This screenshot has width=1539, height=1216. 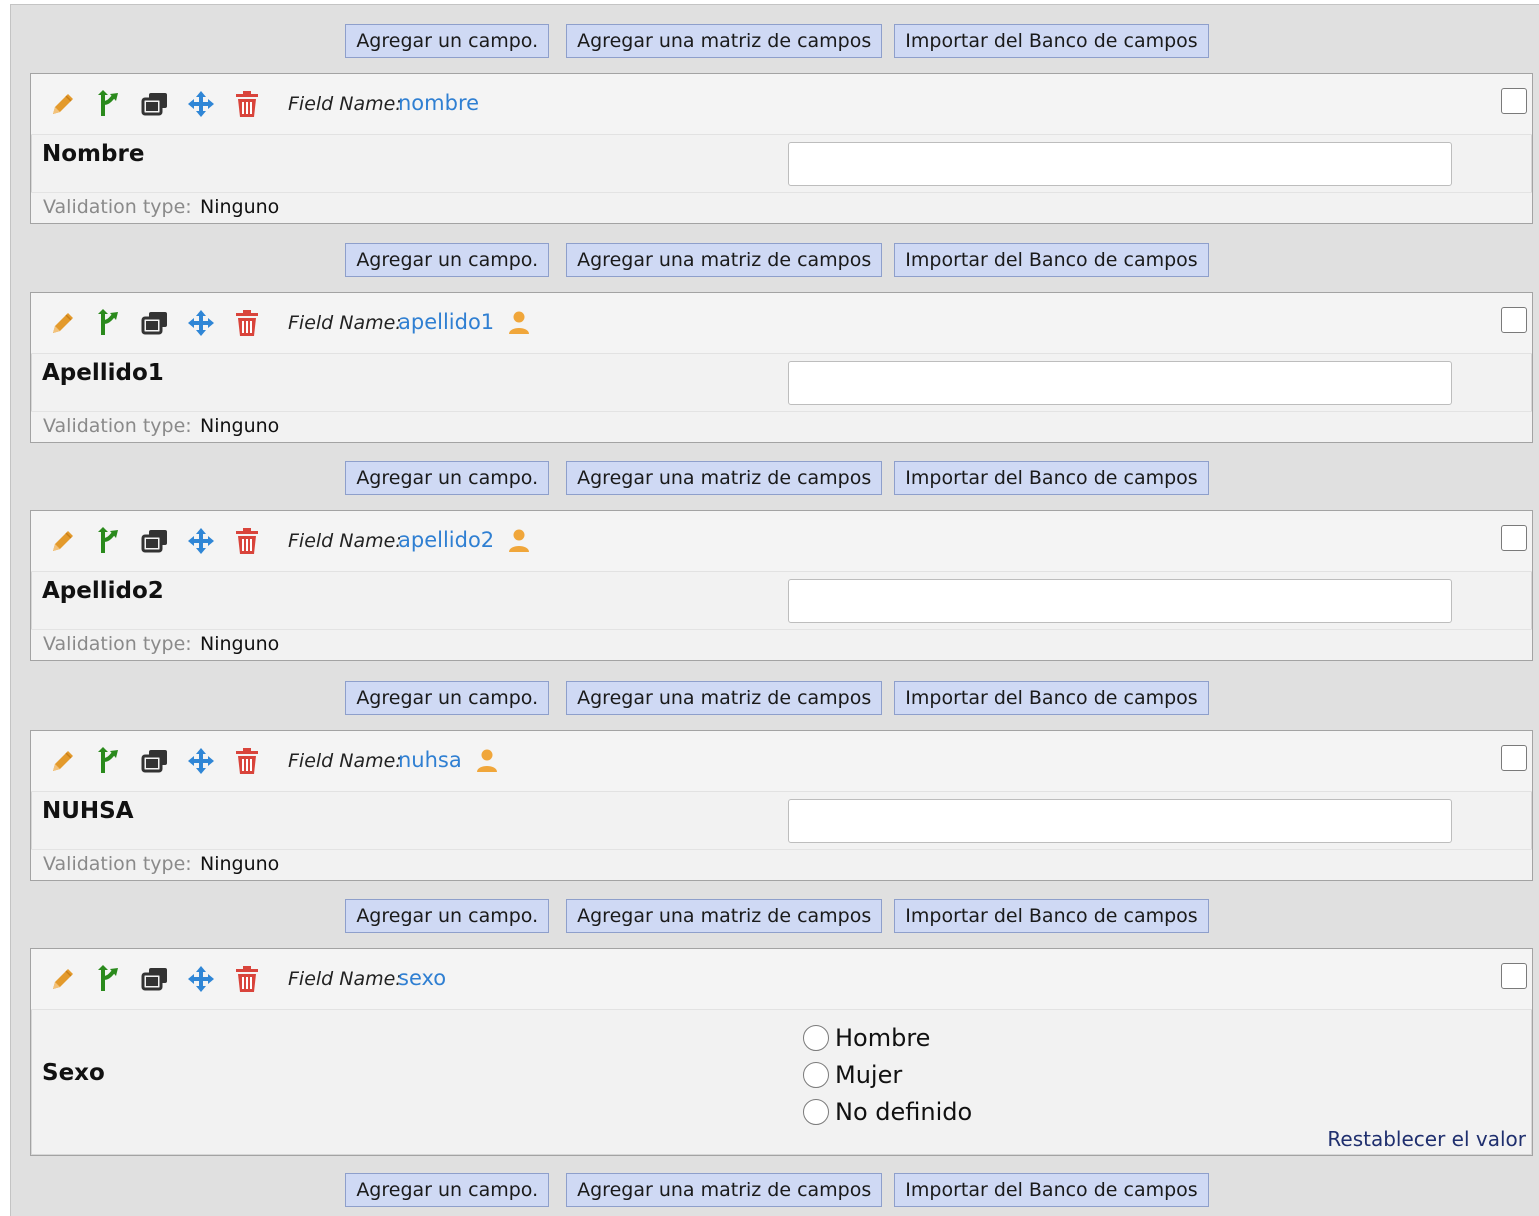 I want to click on field-name-value: sexo, so click(x=422, y=978).